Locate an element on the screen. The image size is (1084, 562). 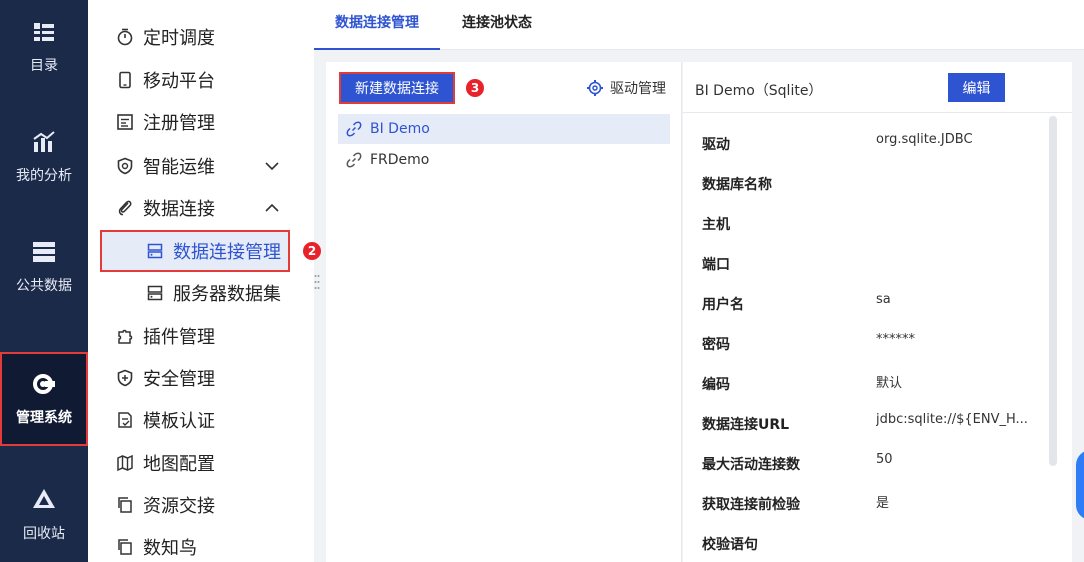
menu-item-ops: 智能运维 is located at coordinates (201, 166).